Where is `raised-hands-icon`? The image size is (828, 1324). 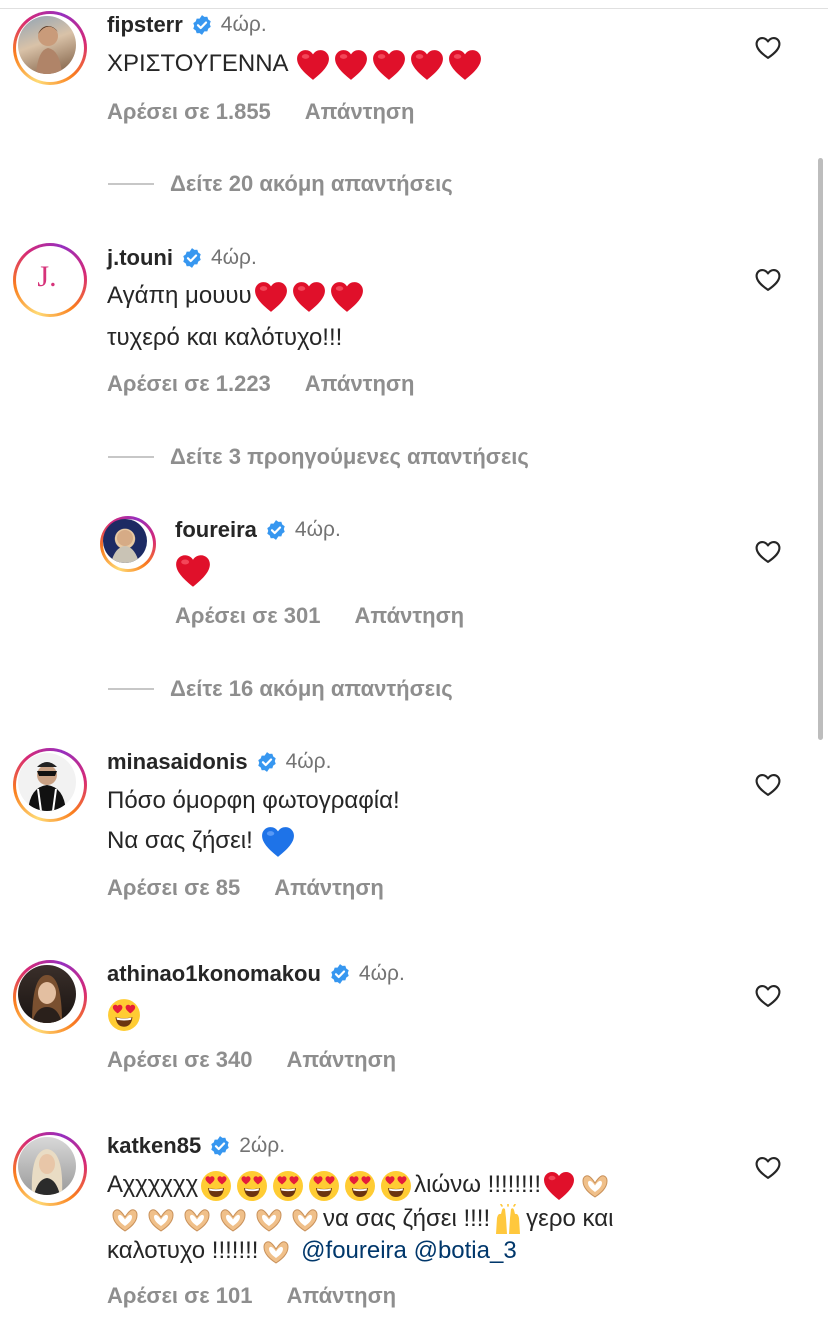 raised-hands-icon is located at coordinates (508, 1220).